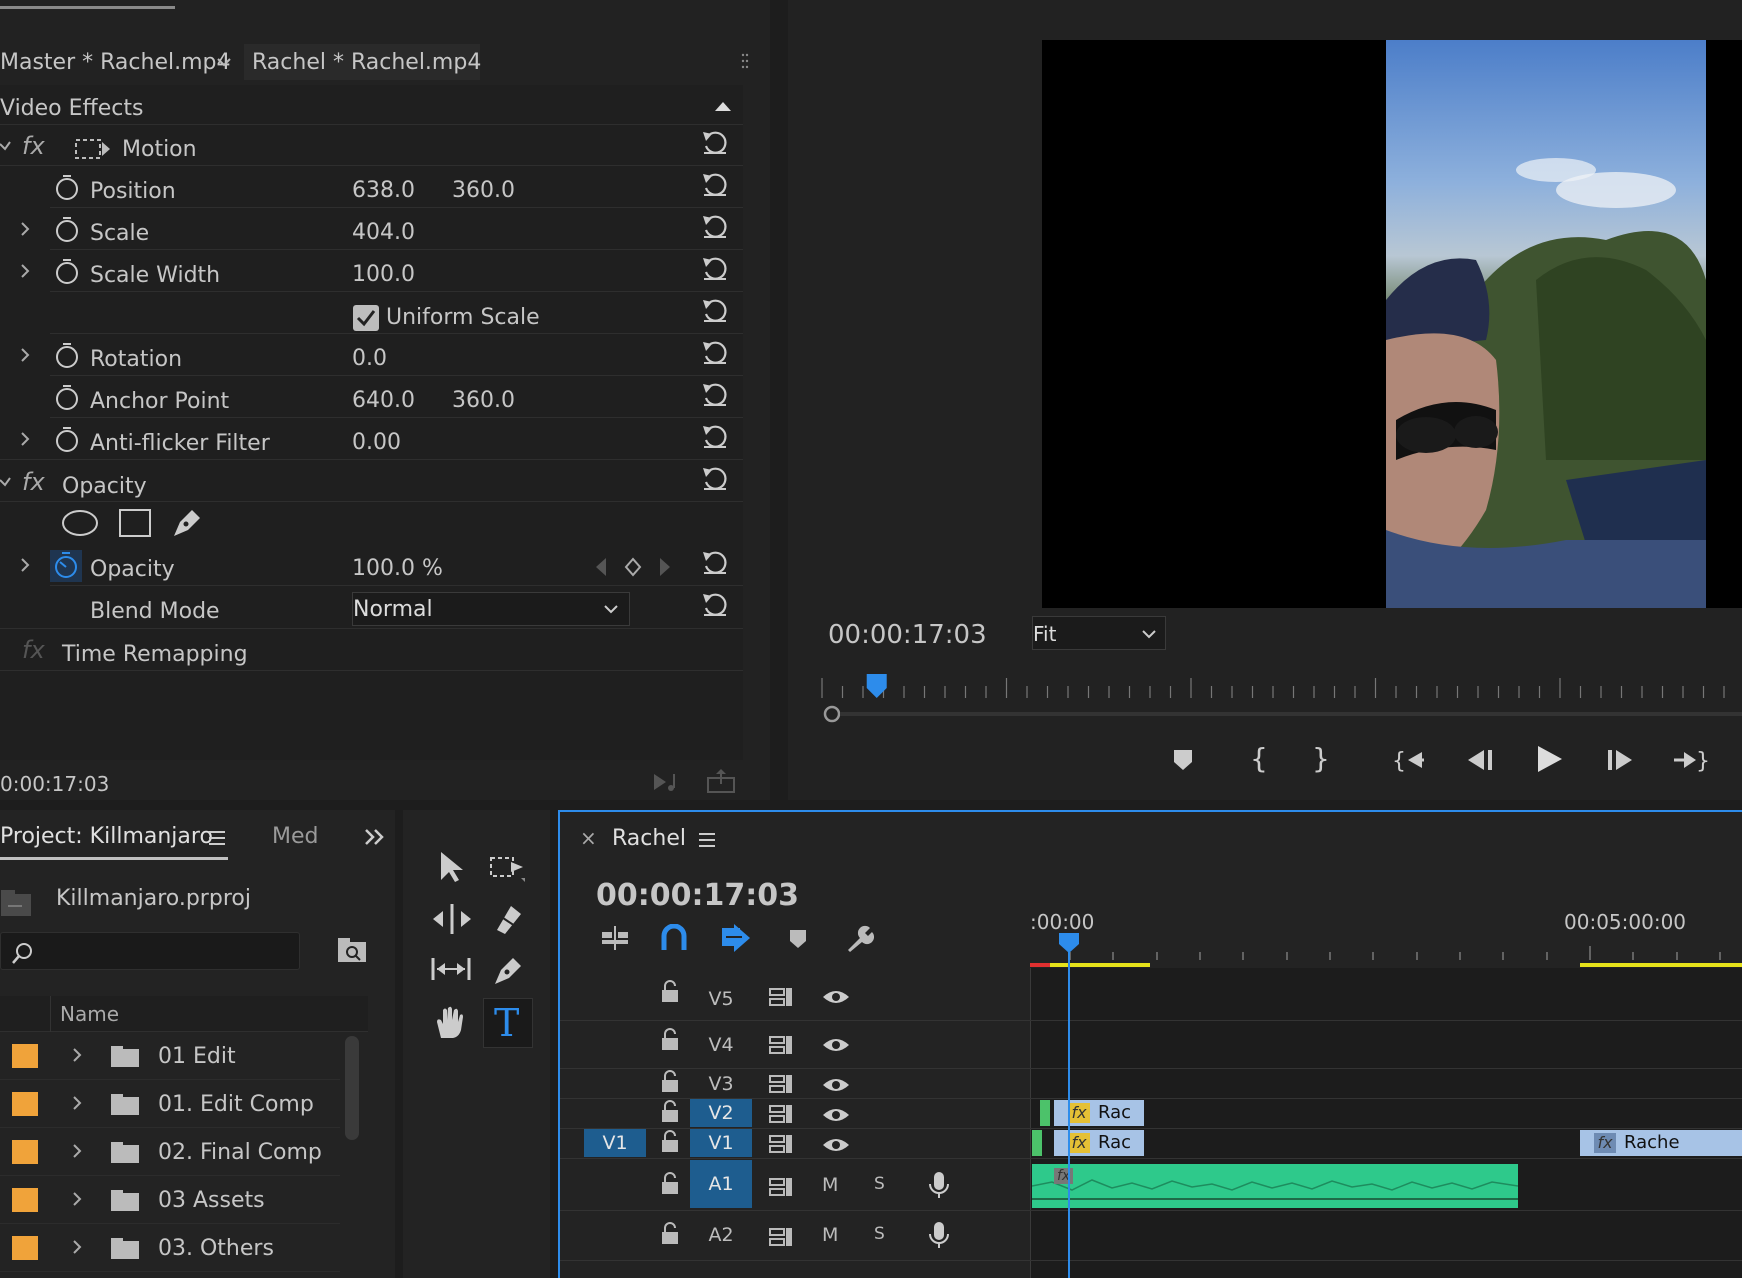 This screenshot has height=1278, width=1742. I want to click on rectangle-mask-icon, so click(135, 523).